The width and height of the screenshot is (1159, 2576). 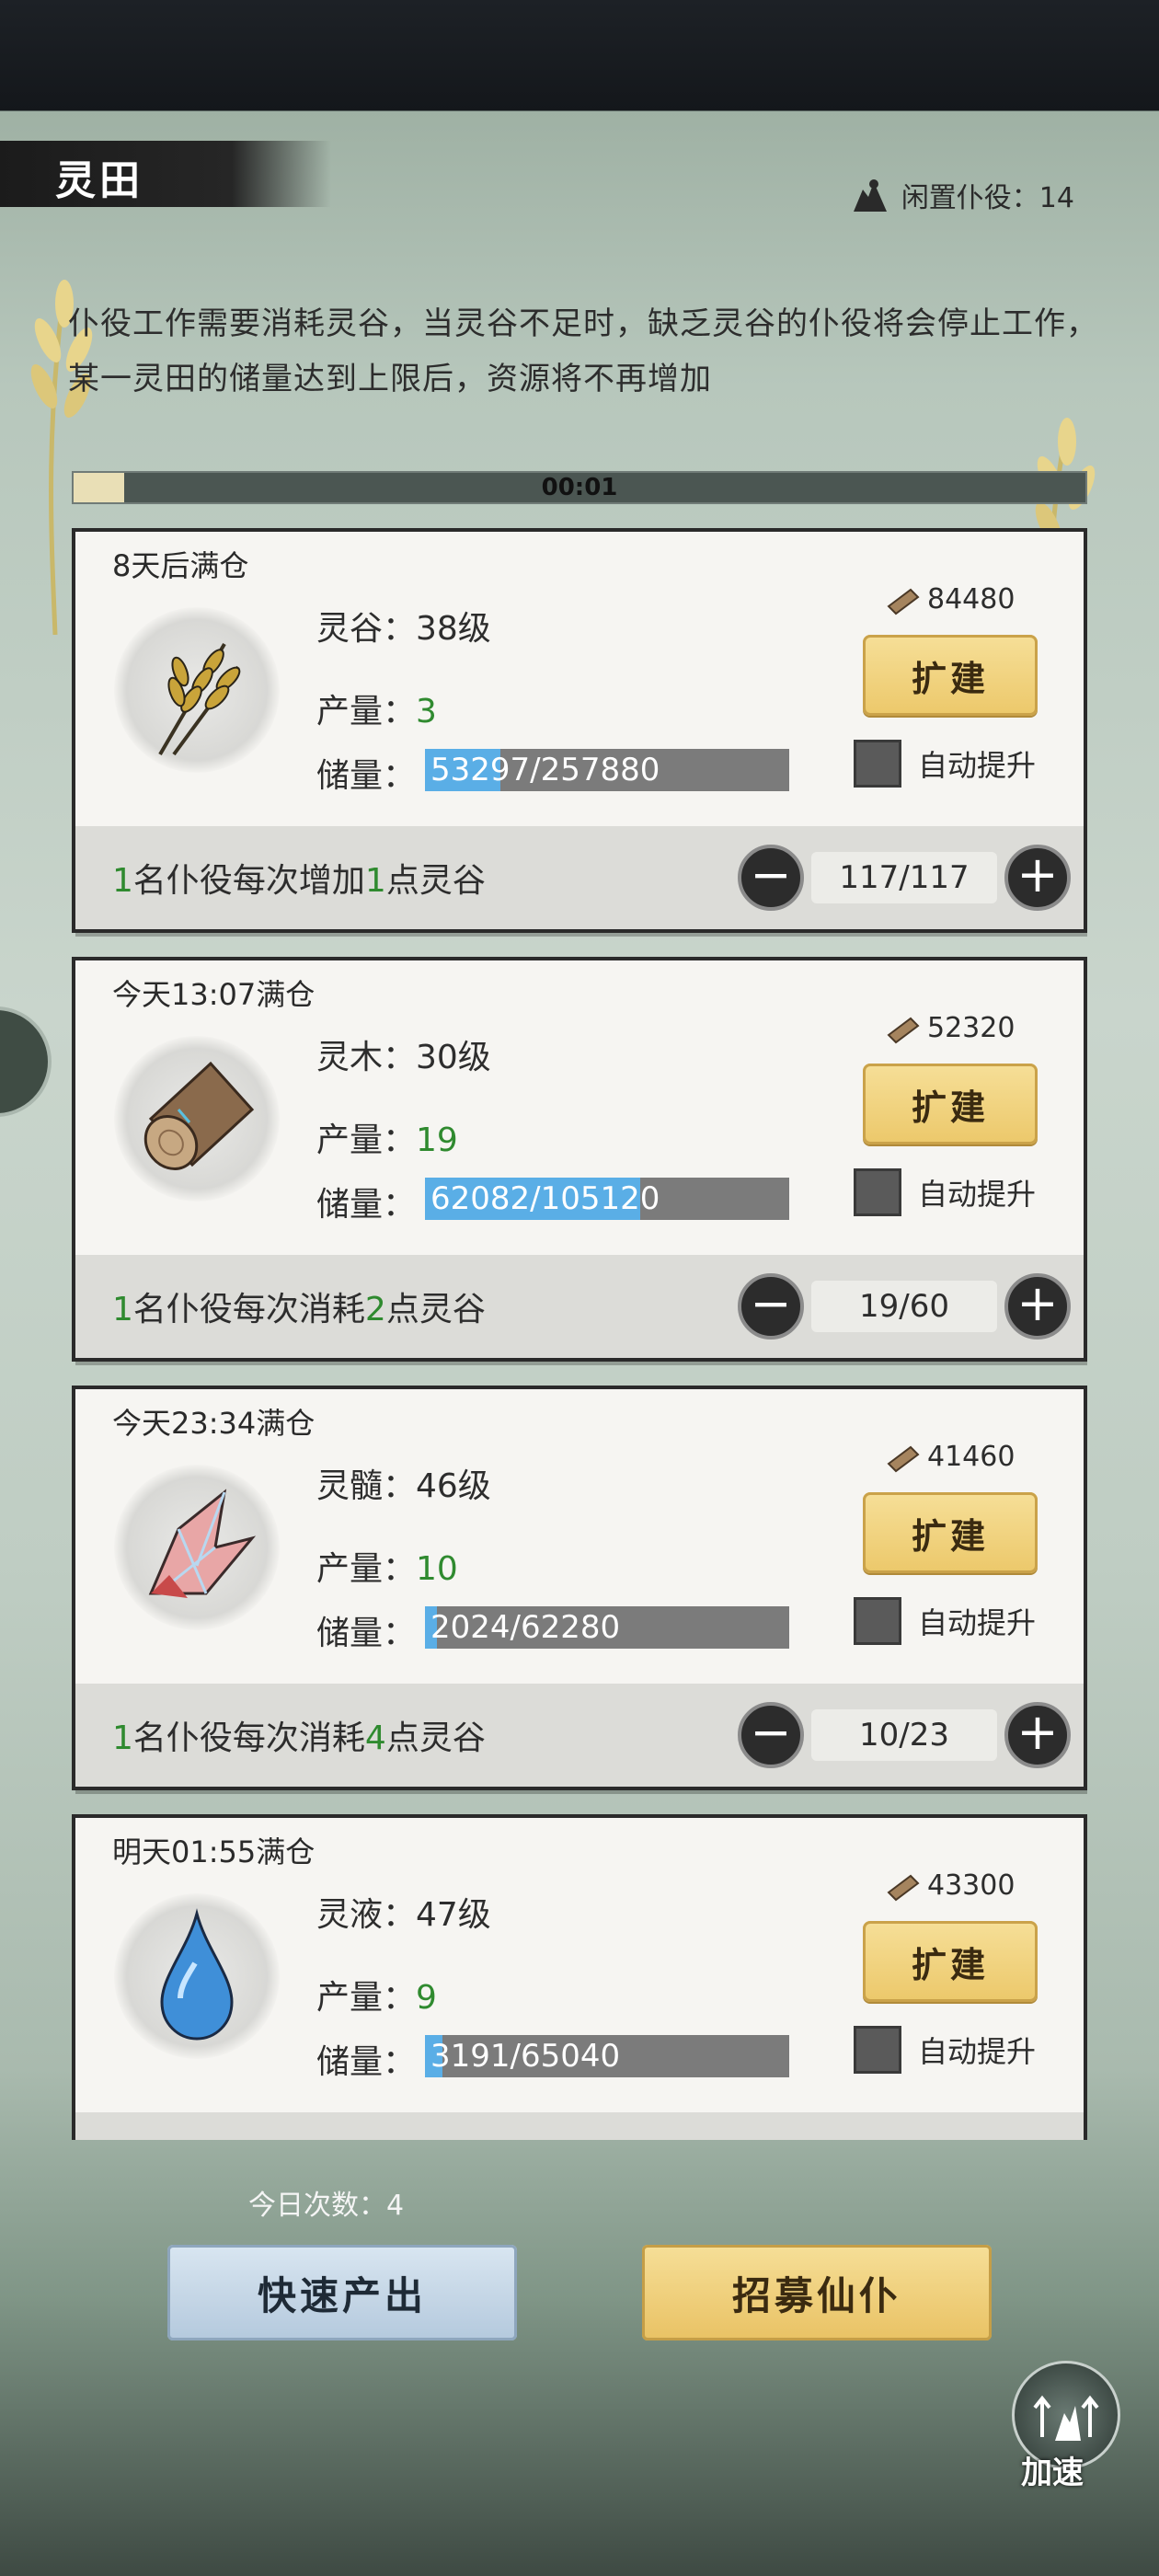 I want to click on storage-bar: 3191/65040, so click(x=607, y=2056).